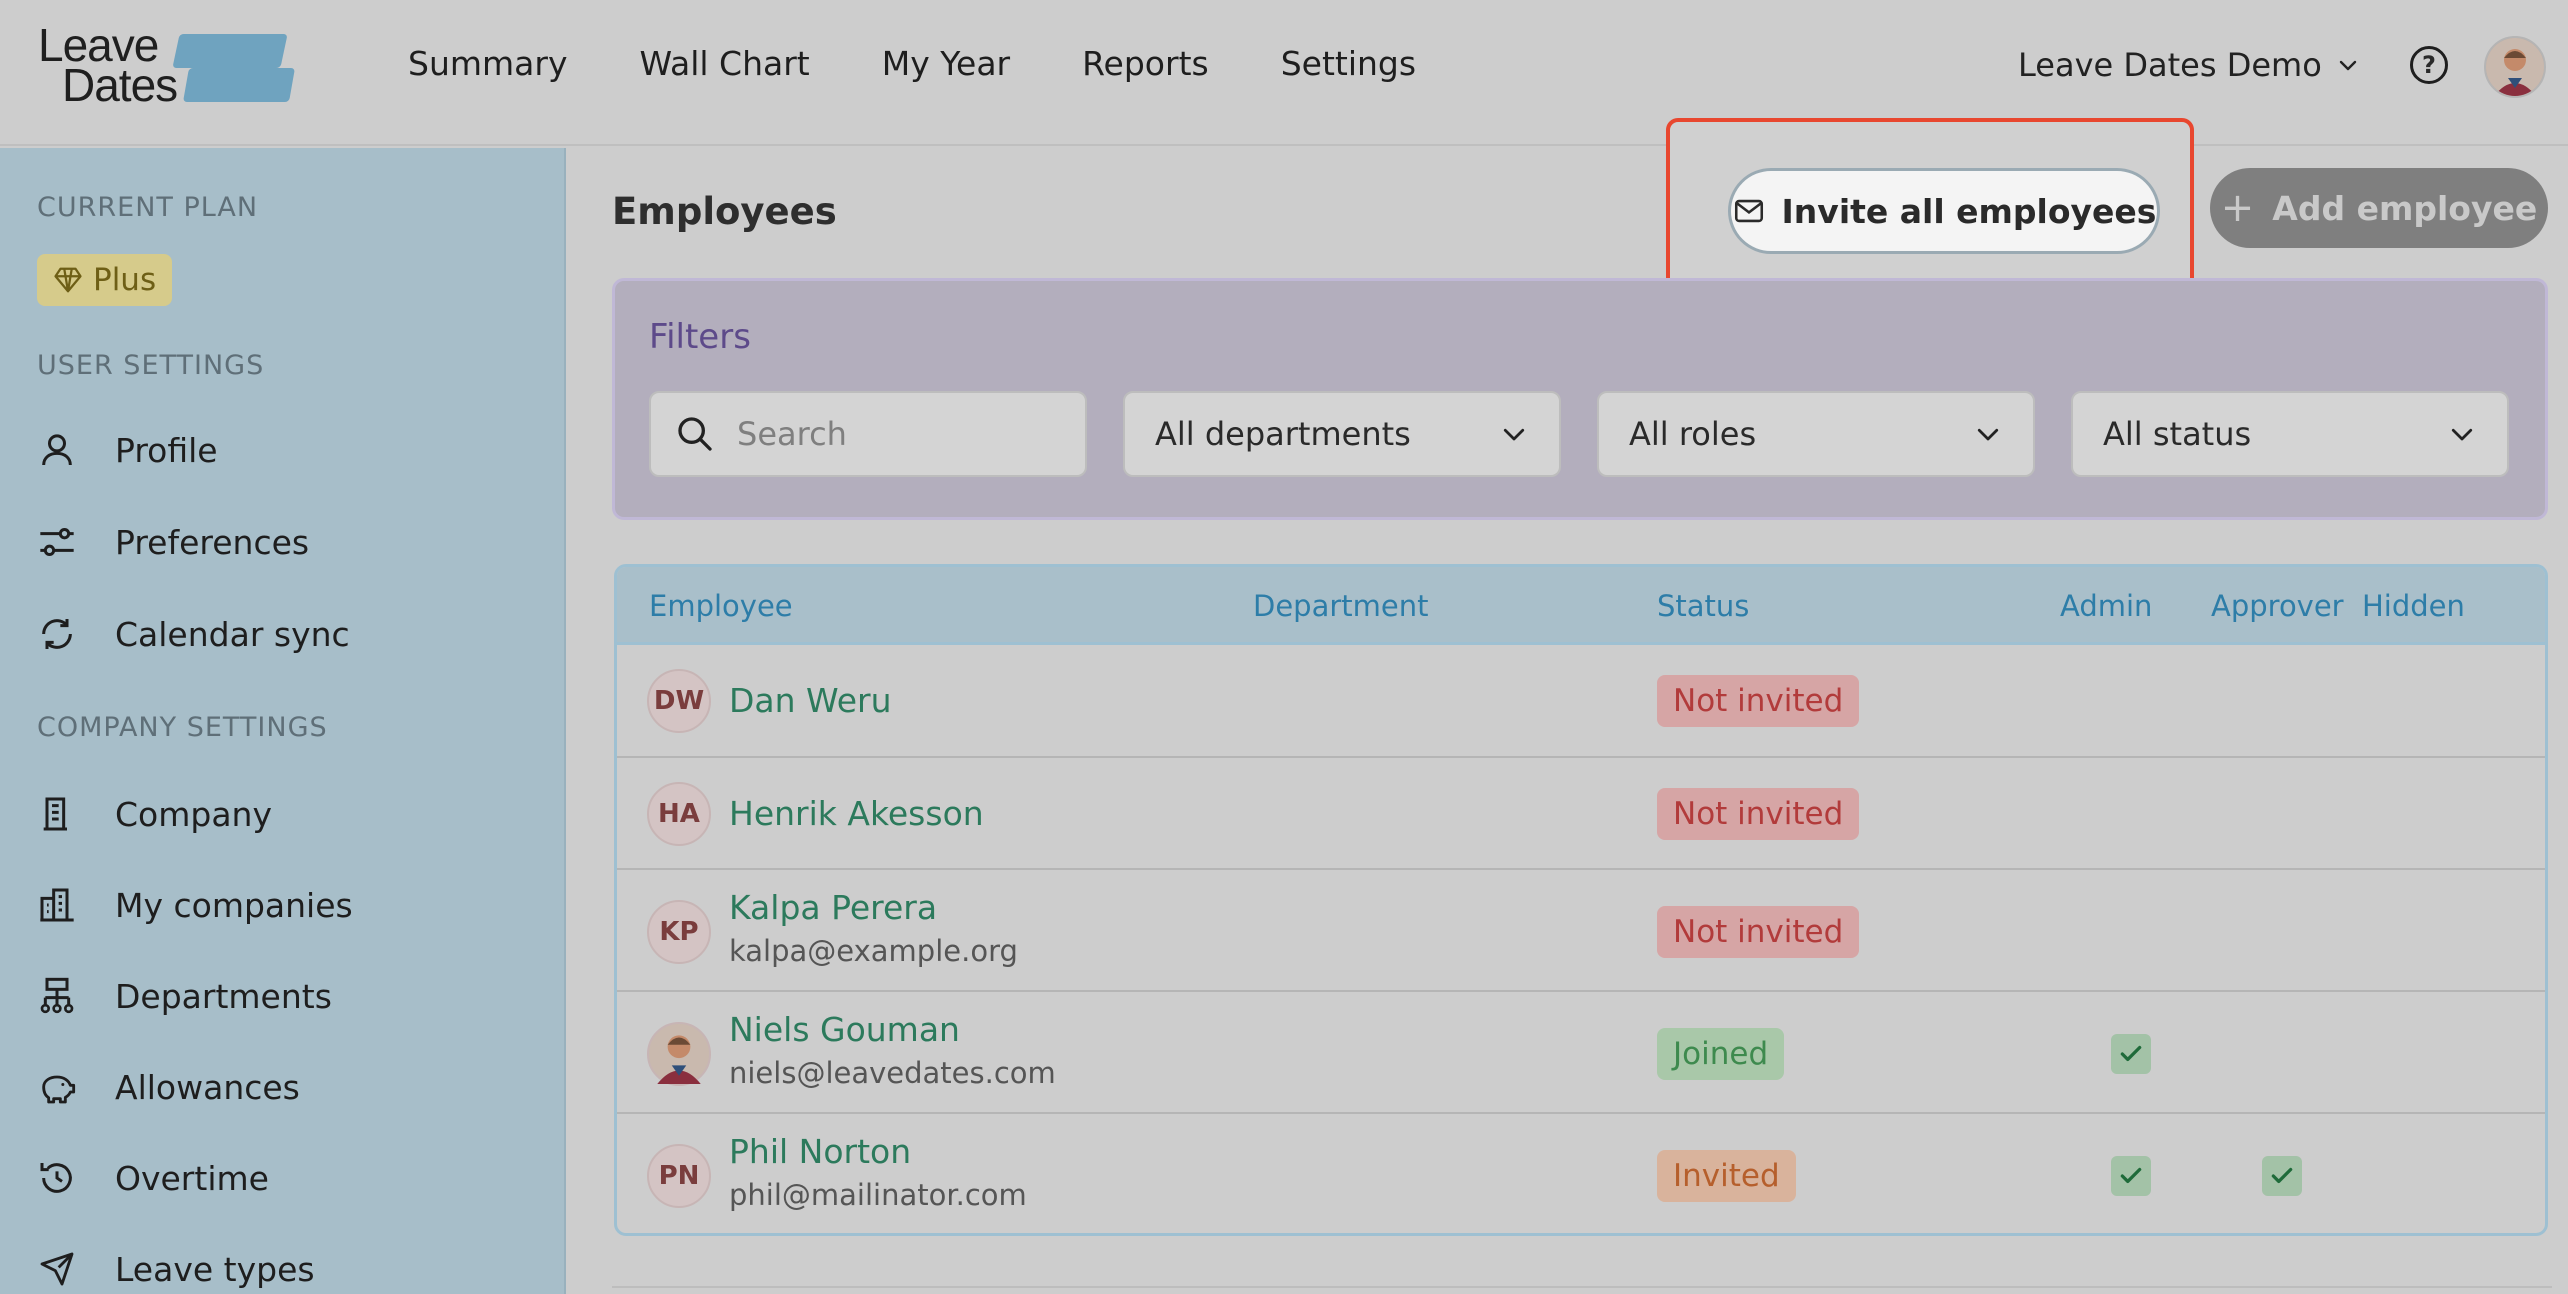 Image resolution: width=2568 pixels, height=1294 pixels. I want to click on sidebar-item-calendar-sync: Calendar sync, so click(193, 634).